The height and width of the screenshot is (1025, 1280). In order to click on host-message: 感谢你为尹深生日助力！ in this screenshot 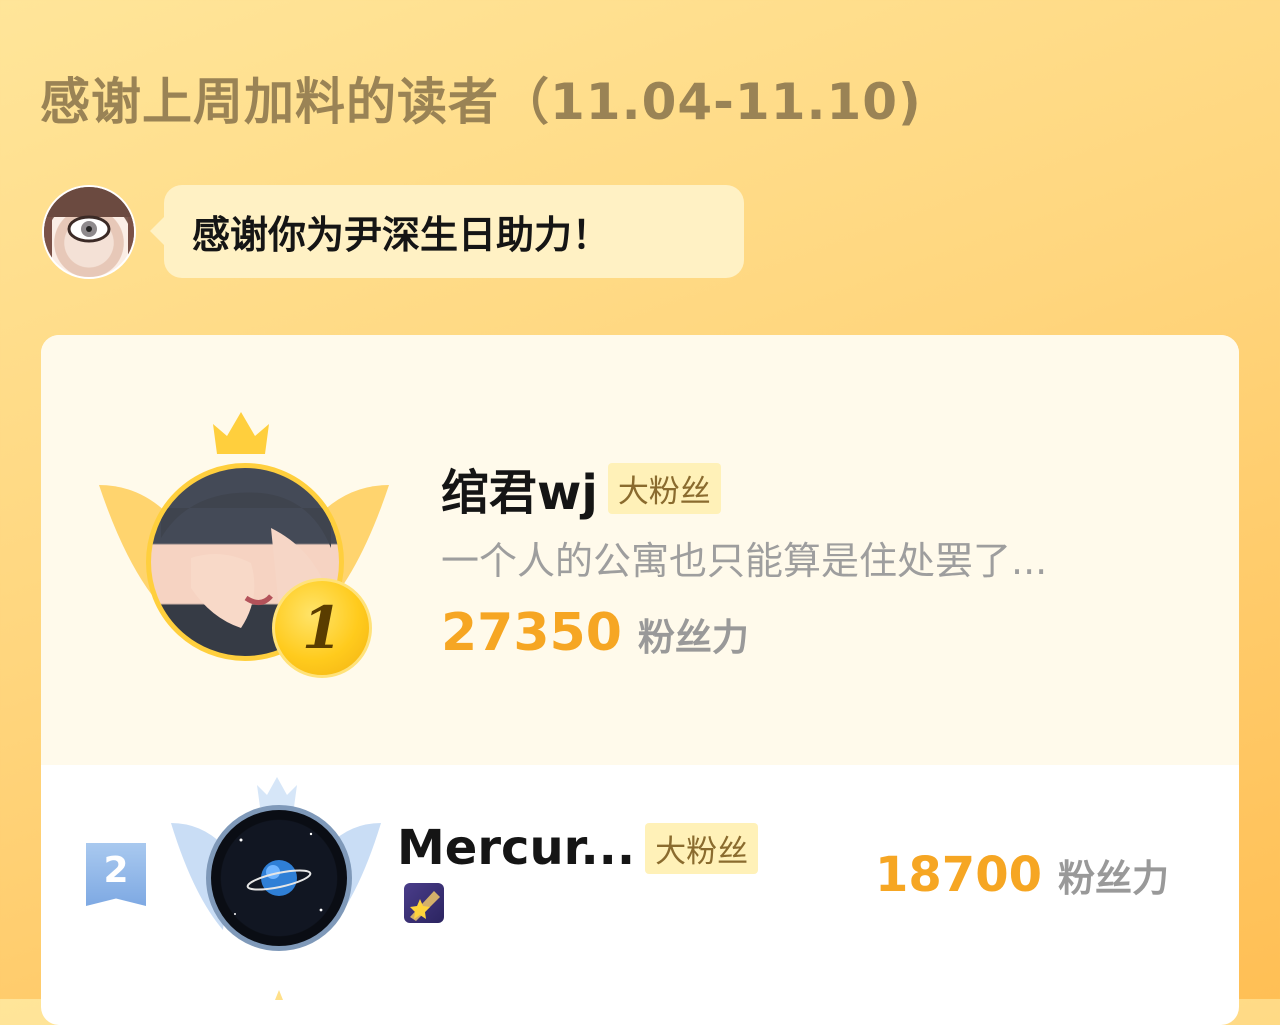, I will do `click(401, 235)`.